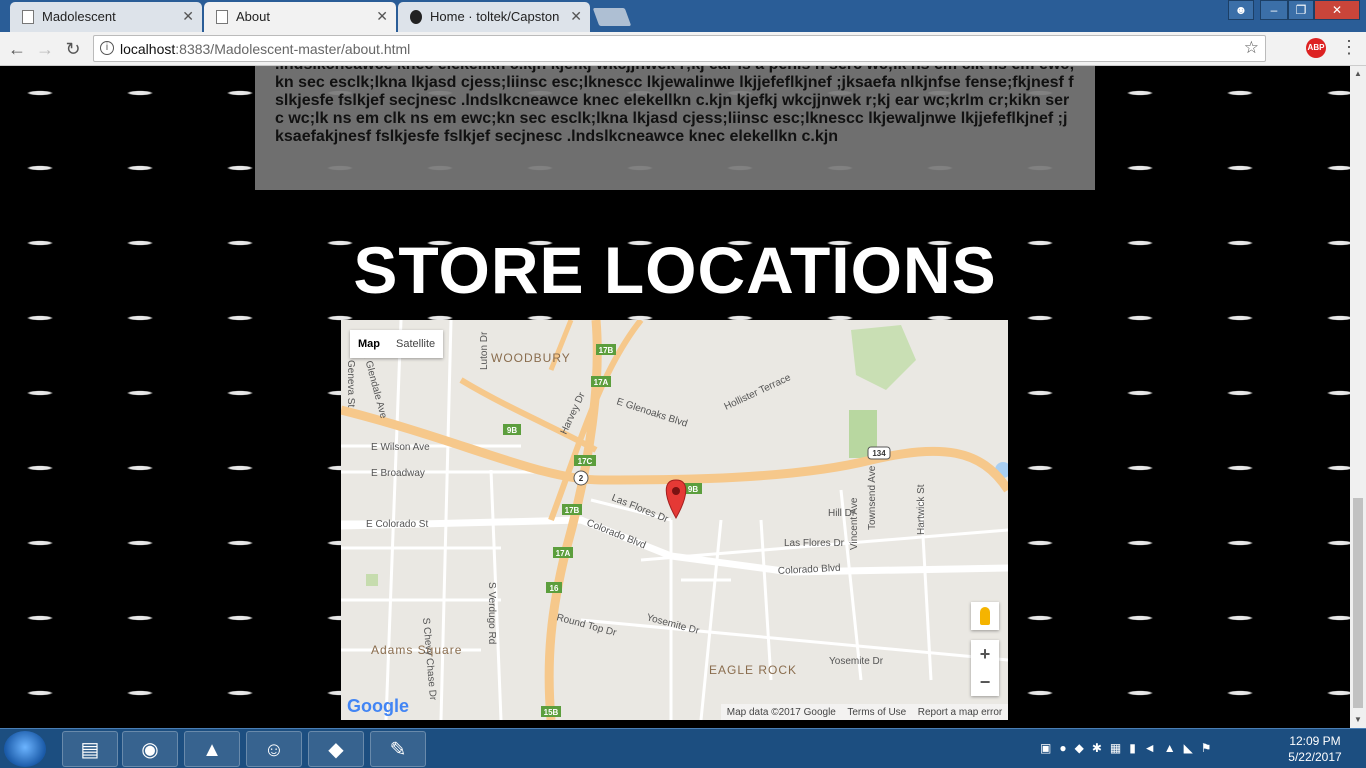  I want to click on map-view-button: Map, so click(369, 344).